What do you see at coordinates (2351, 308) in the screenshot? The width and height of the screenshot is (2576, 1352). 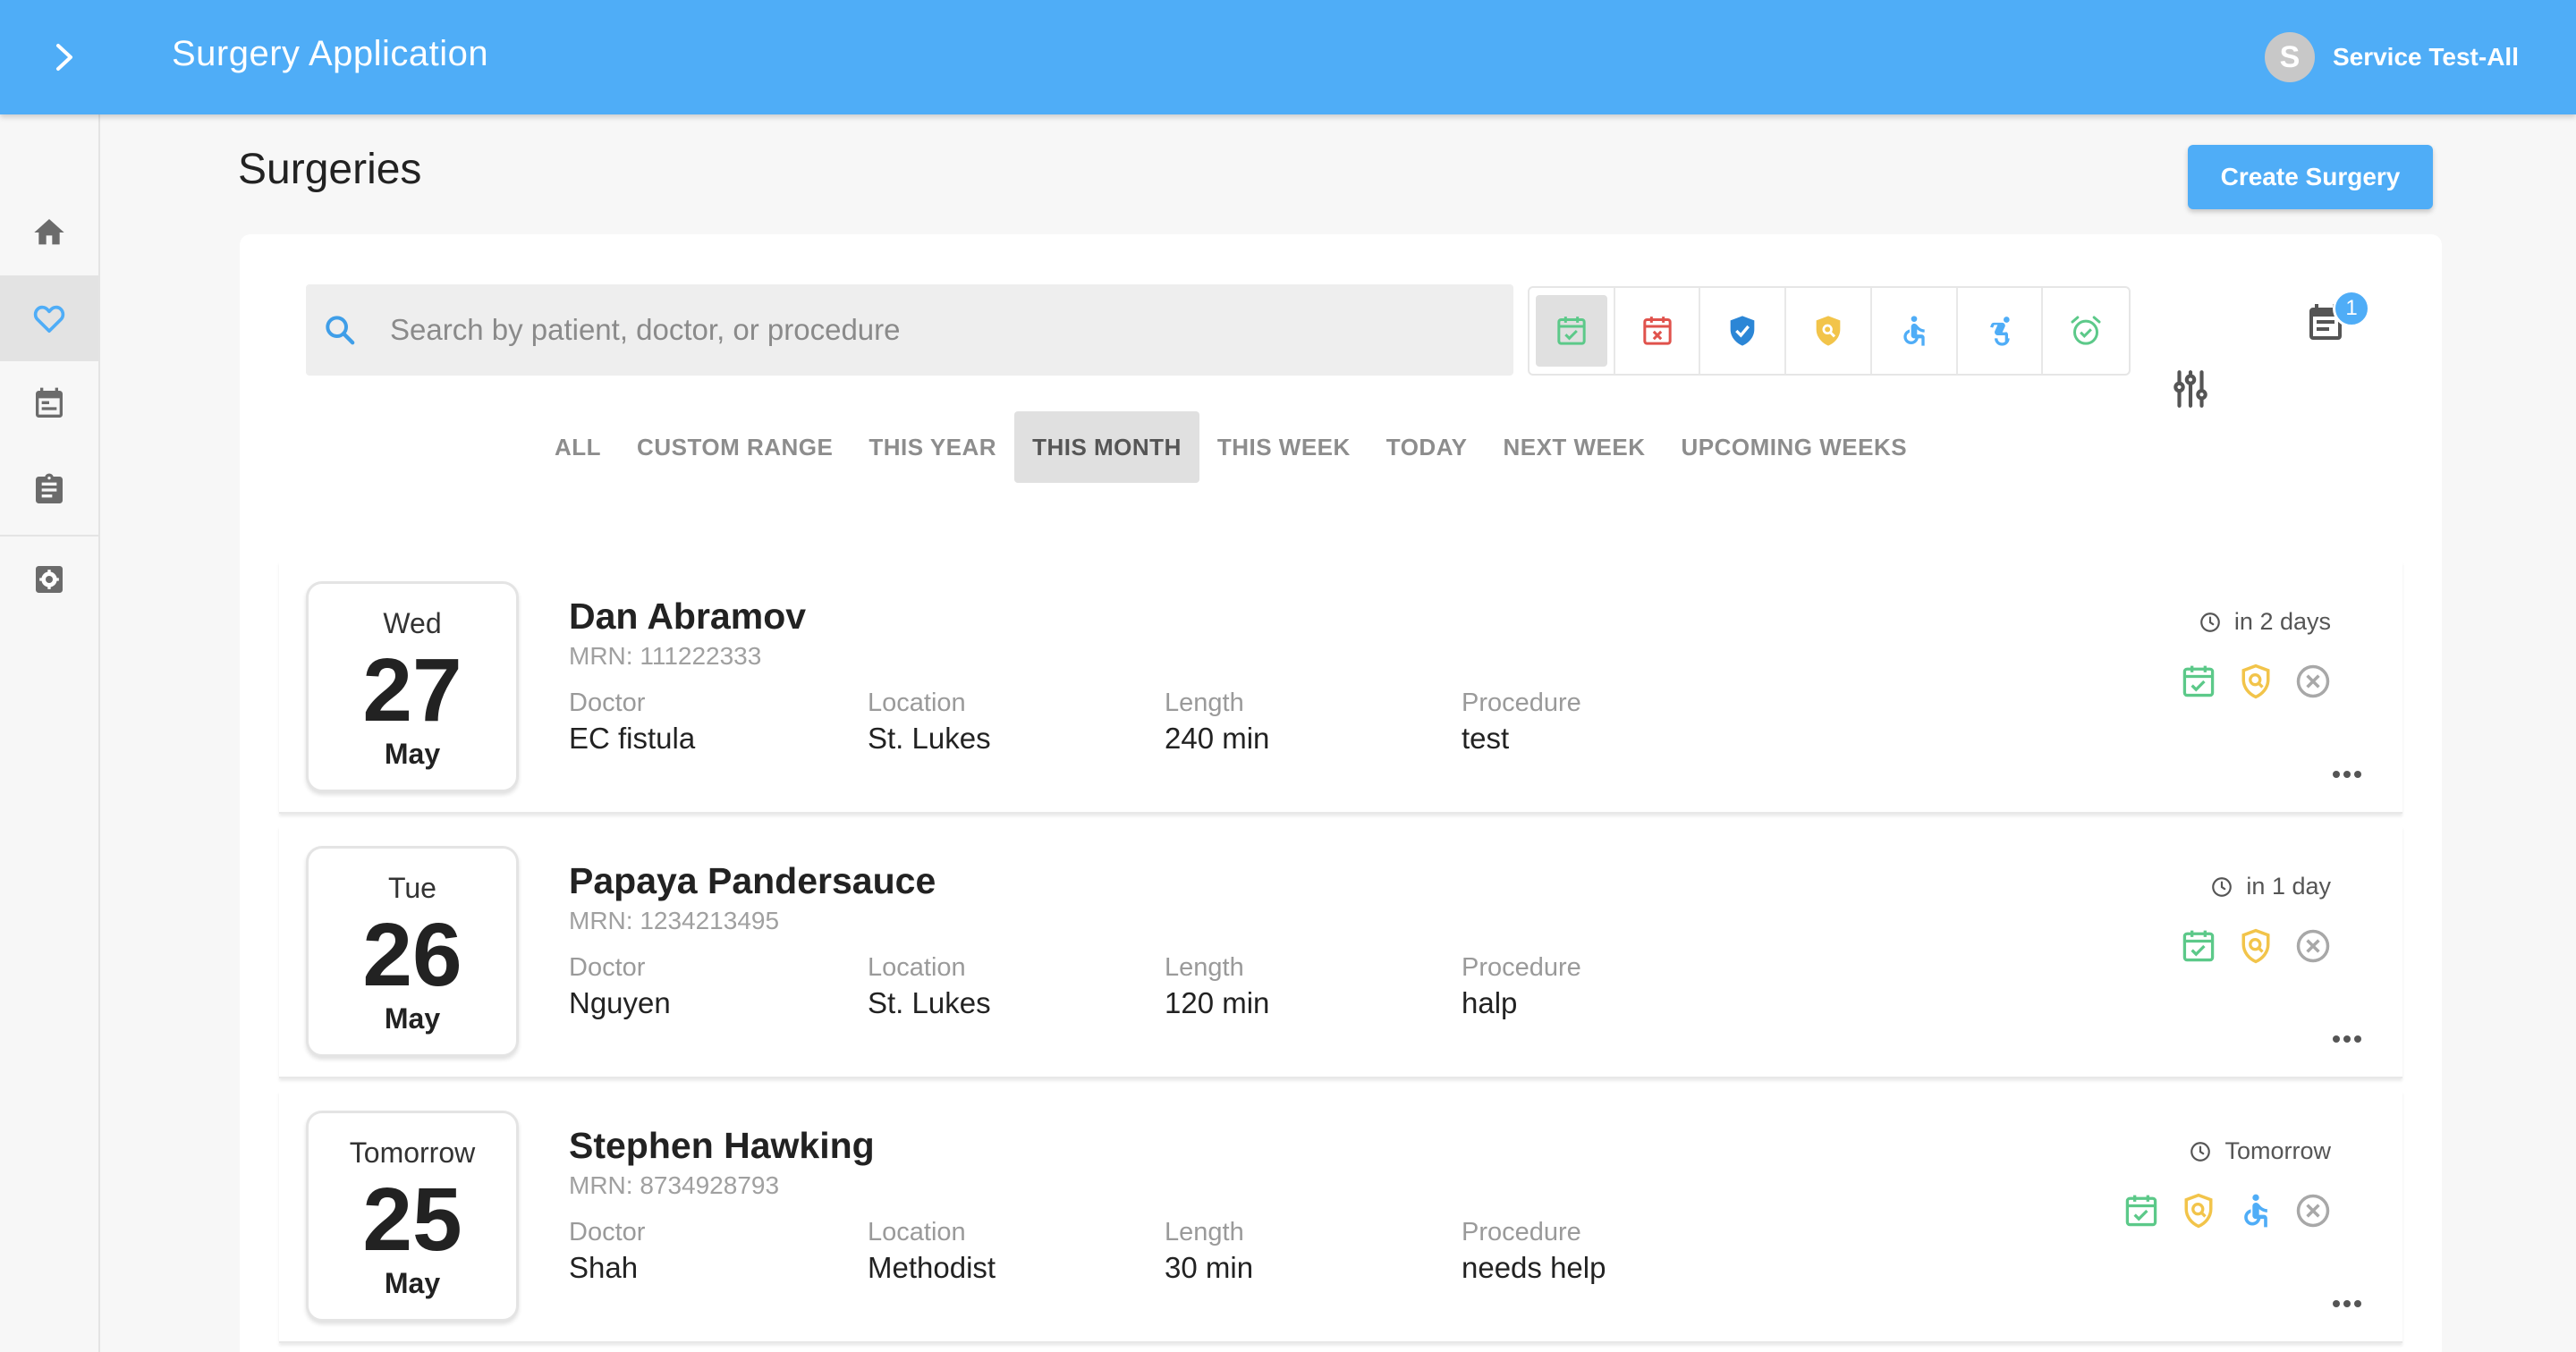 I see `notification-badge: 1` at bounding box center [2351, 308].